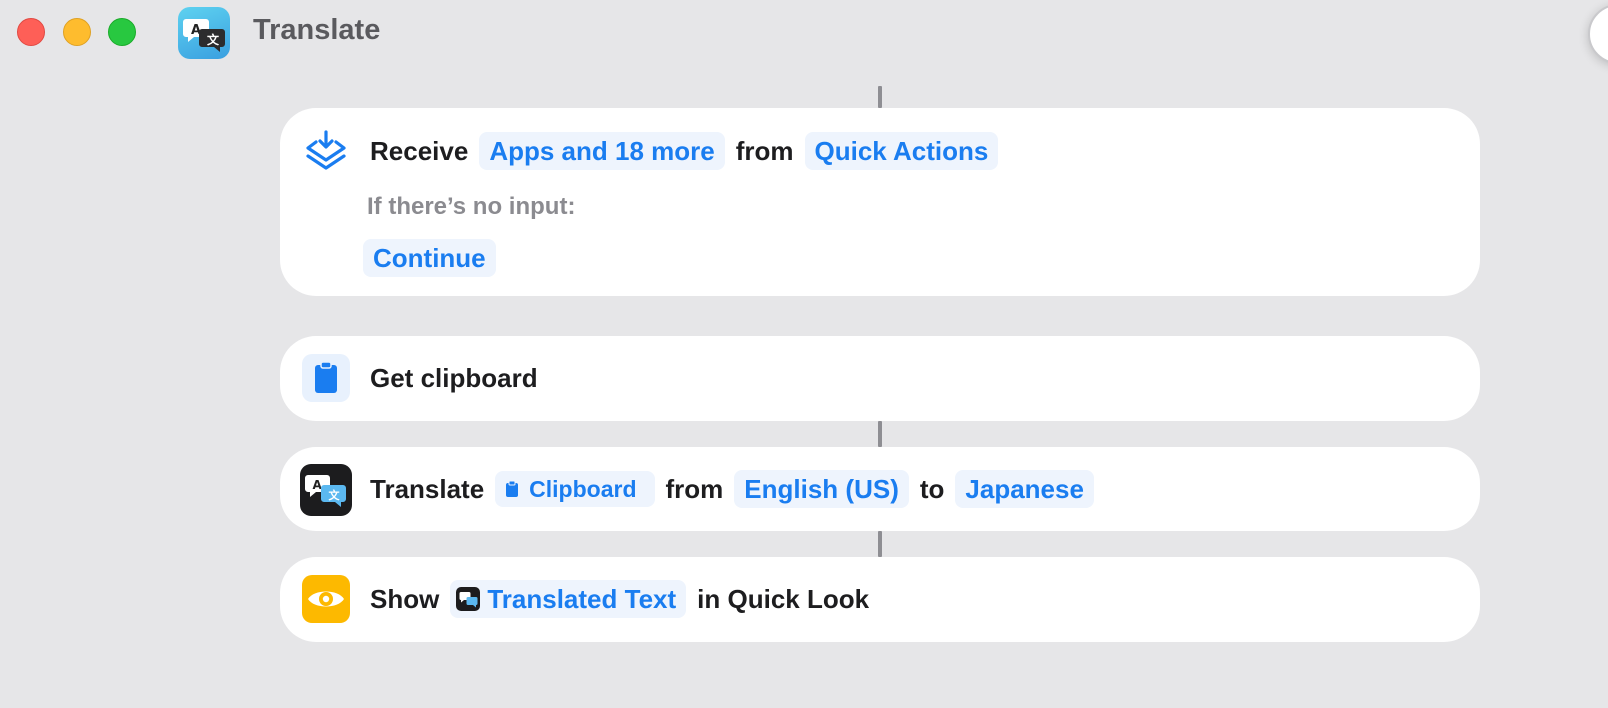  I want to click on to-language-token: Japanese, so click(1024, 489).